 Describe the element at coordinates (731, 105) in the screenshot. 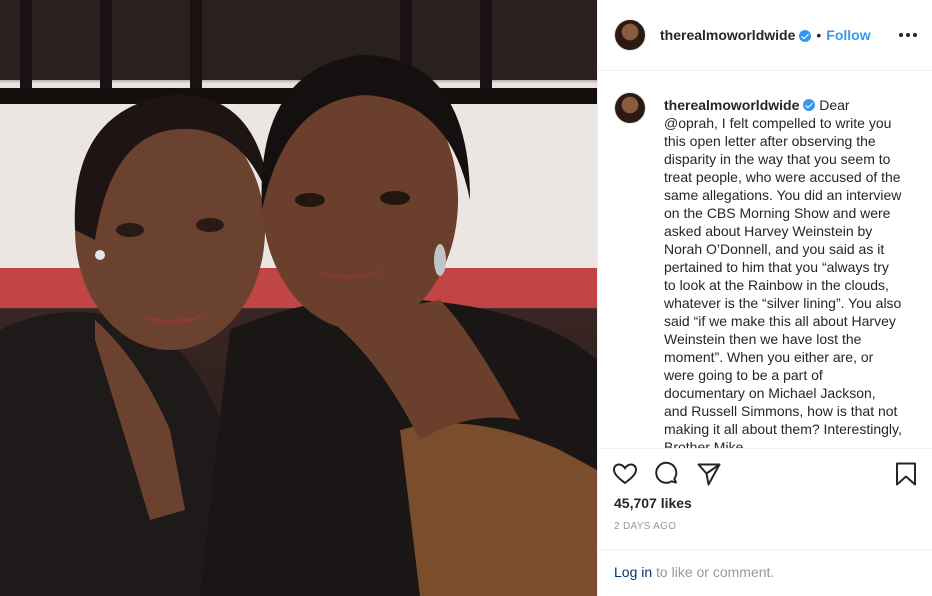

I see `caption-username-link: therealmoworldwide` at that location.